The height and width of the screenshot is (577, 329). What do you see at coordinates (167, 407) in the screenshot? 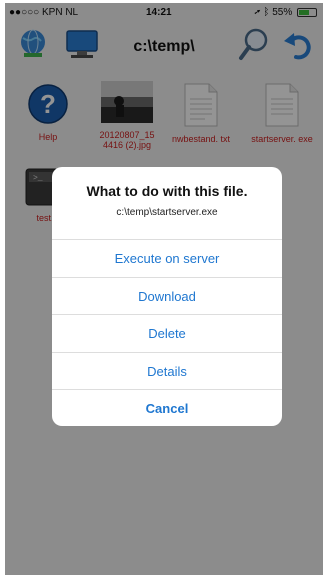
I see `cancel-button: Cancel` at bounding box center [167, 407].